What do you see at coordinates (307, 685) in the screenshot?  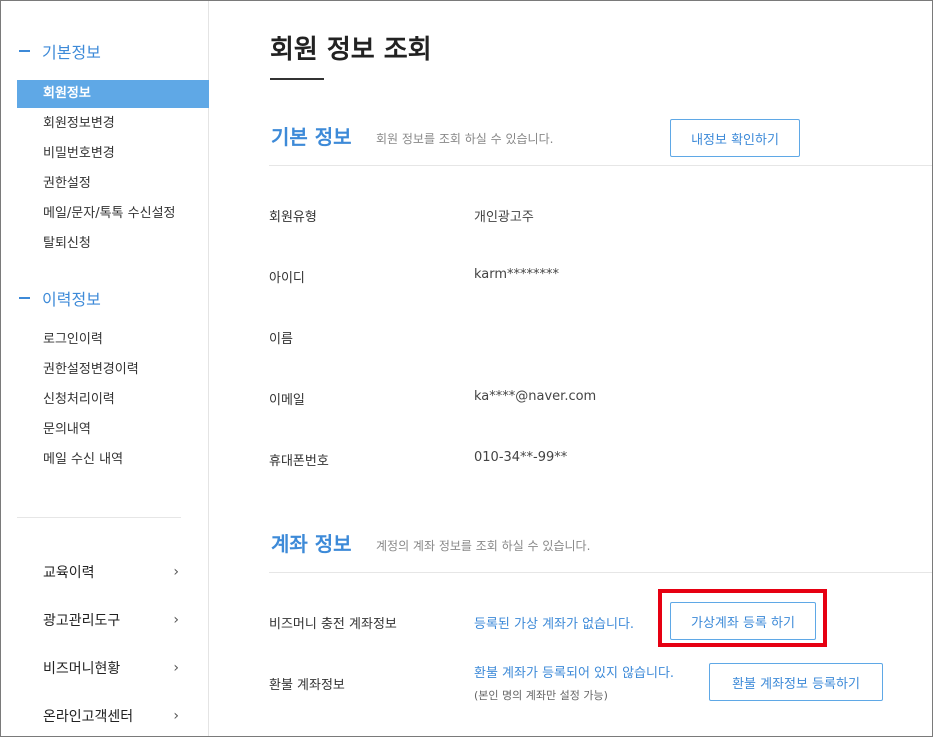 I see `row-label-refund-account: 환불 계좌정보` at bounding box center [307, 685].